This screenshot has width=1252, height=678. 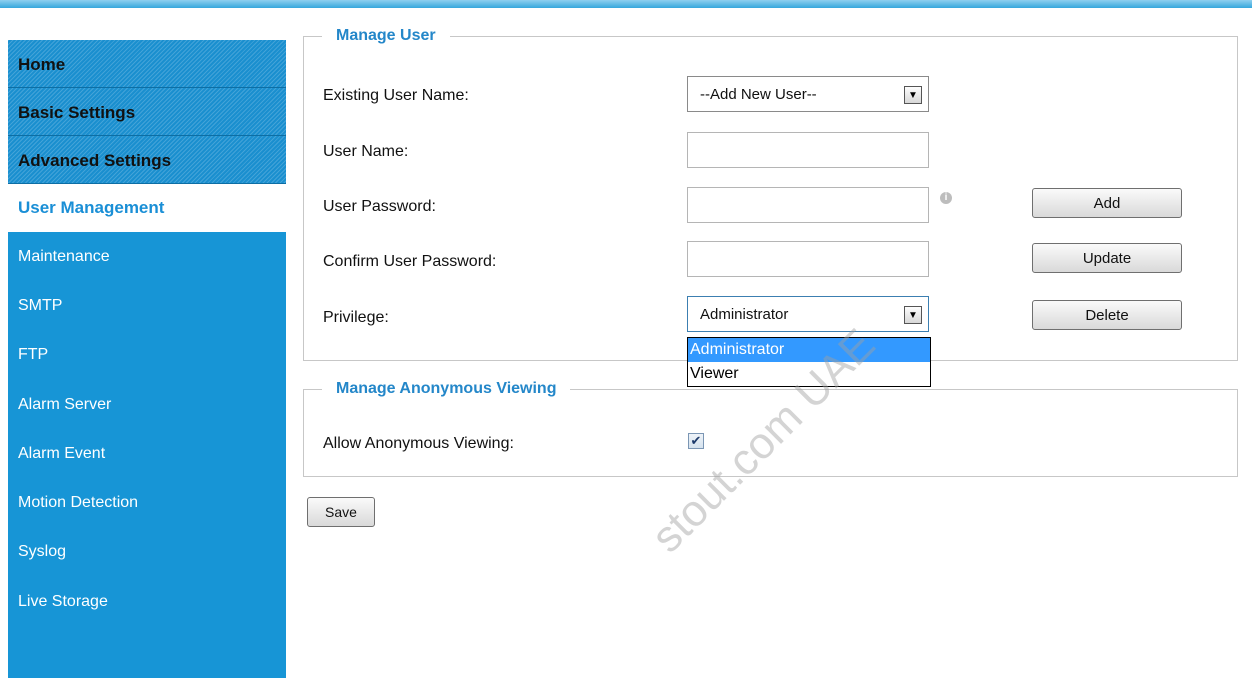 I want to click on existing-user-select: --Add New User-- ▼, so click(x=808, y=94).